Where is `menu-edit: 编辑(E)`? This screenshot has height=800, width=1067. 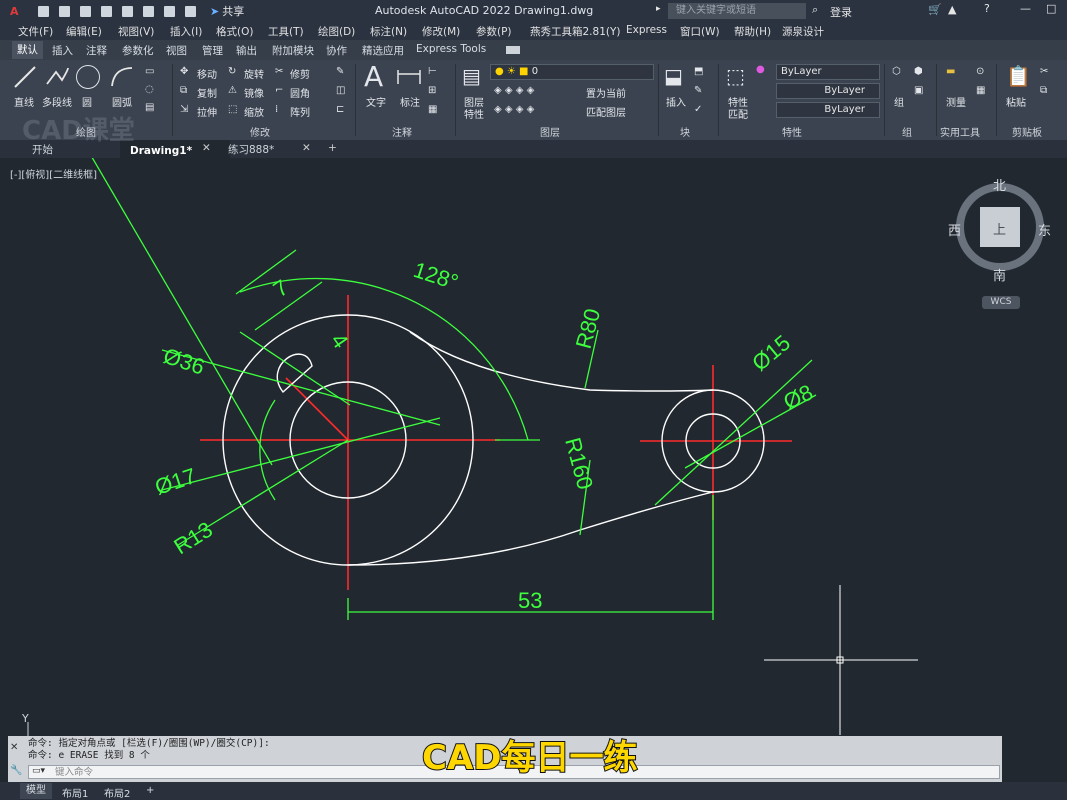
menu-edit: 编辑(E) is located at coordinates (84, 31).